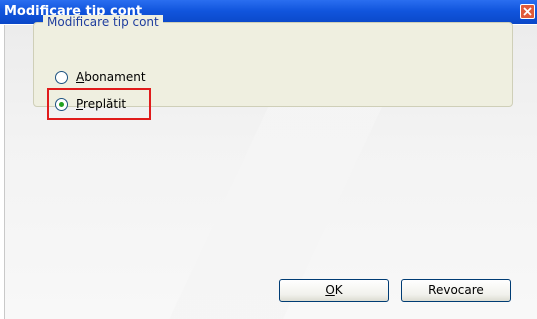  I want to click on close-button, so click(527, 11).